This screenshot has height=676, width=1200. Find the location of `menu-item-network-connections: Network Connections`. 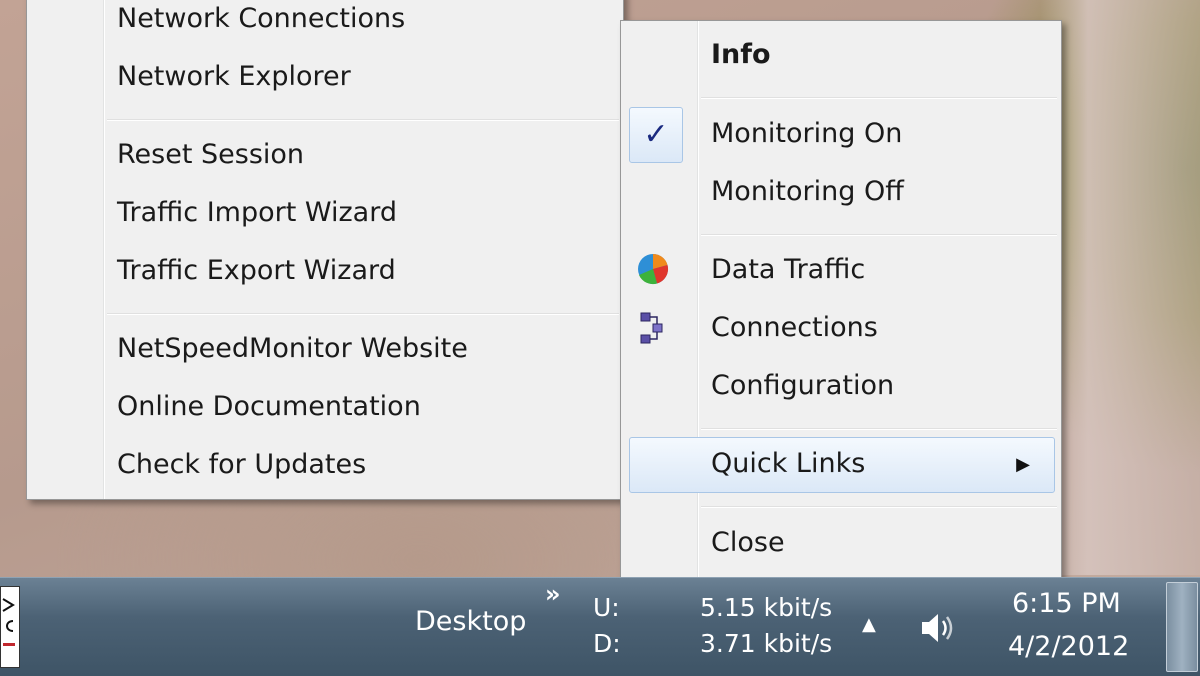

menu-item-network-connections: Network Connections is located at coordinates (261, 21).